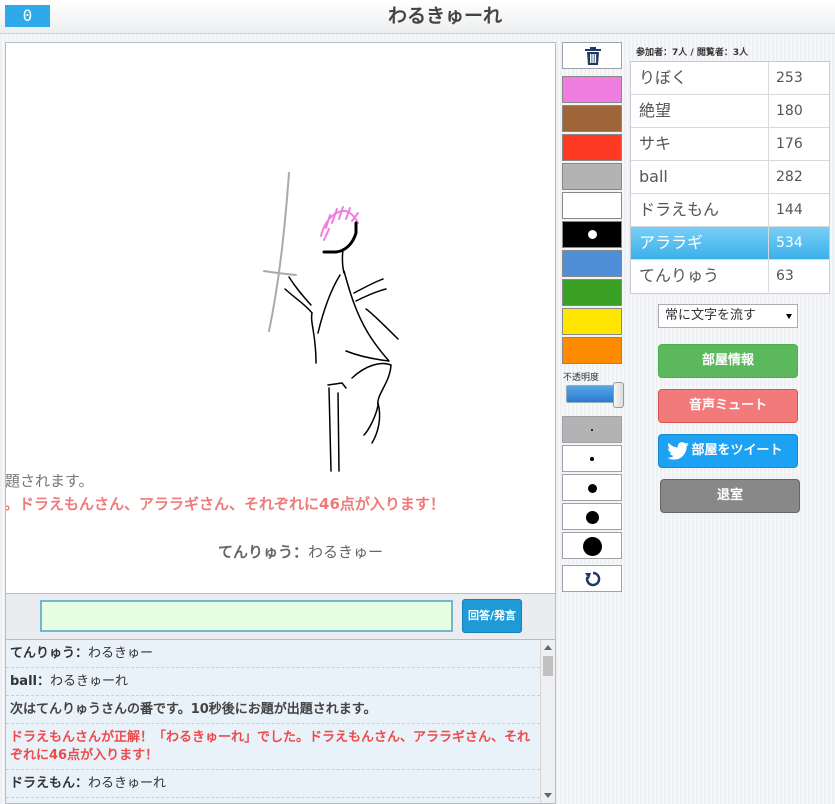  Describe the element at coordinates (298, 295) in the screenshot. I see `stroke-arm-left` at that location.